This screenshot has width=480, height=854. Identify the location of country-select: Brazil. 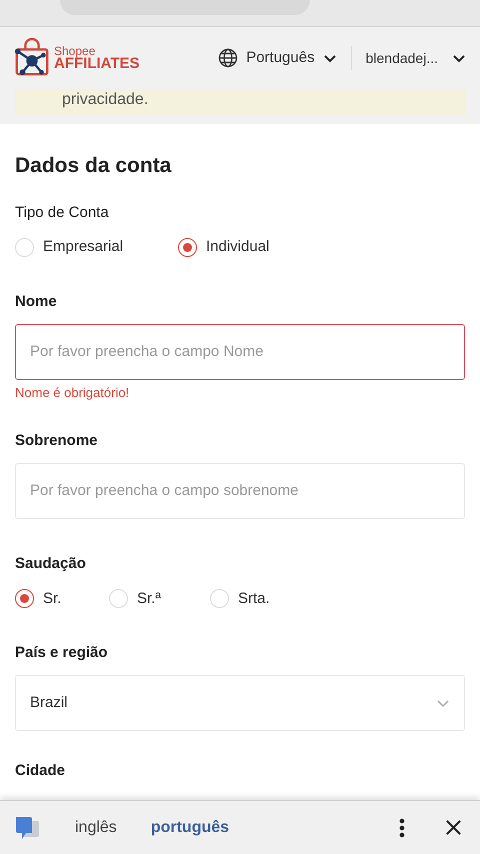
(240, 703).